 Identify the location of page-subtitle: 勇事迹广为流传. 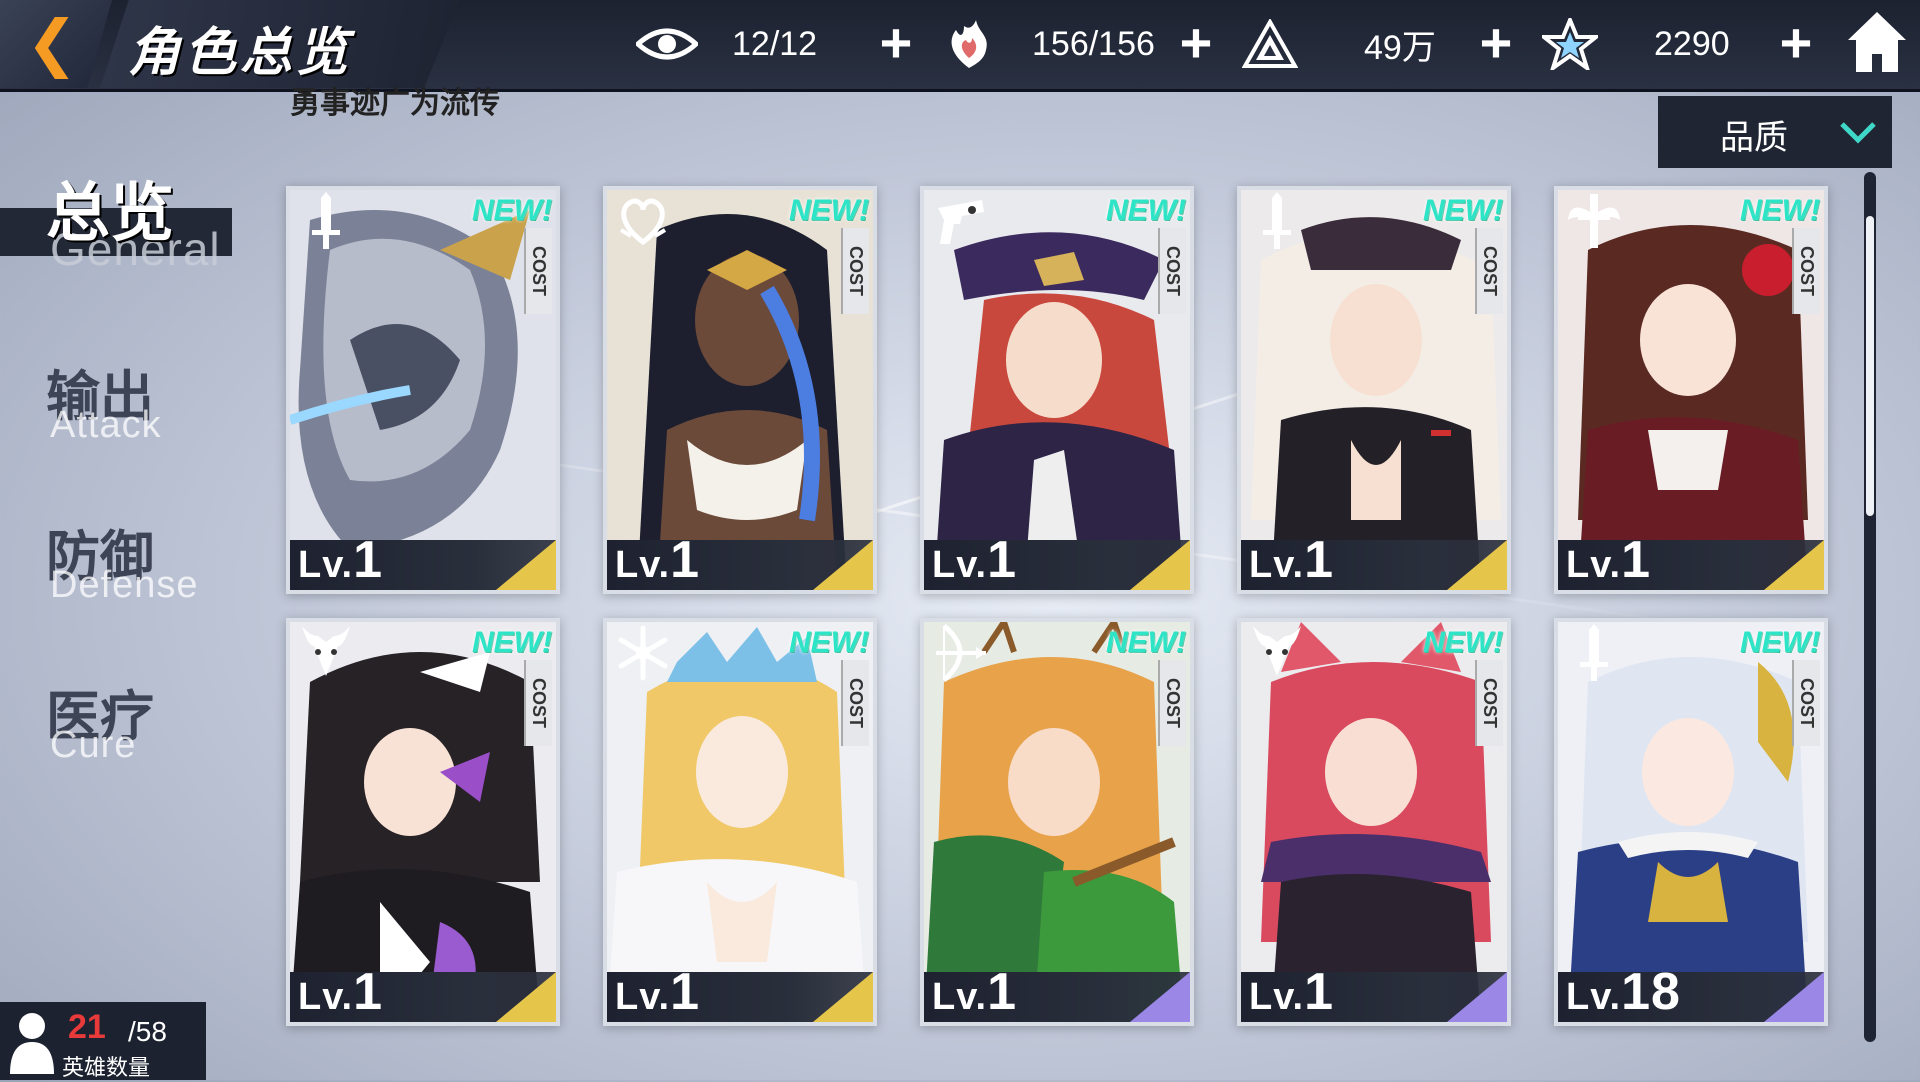
(395, 103).